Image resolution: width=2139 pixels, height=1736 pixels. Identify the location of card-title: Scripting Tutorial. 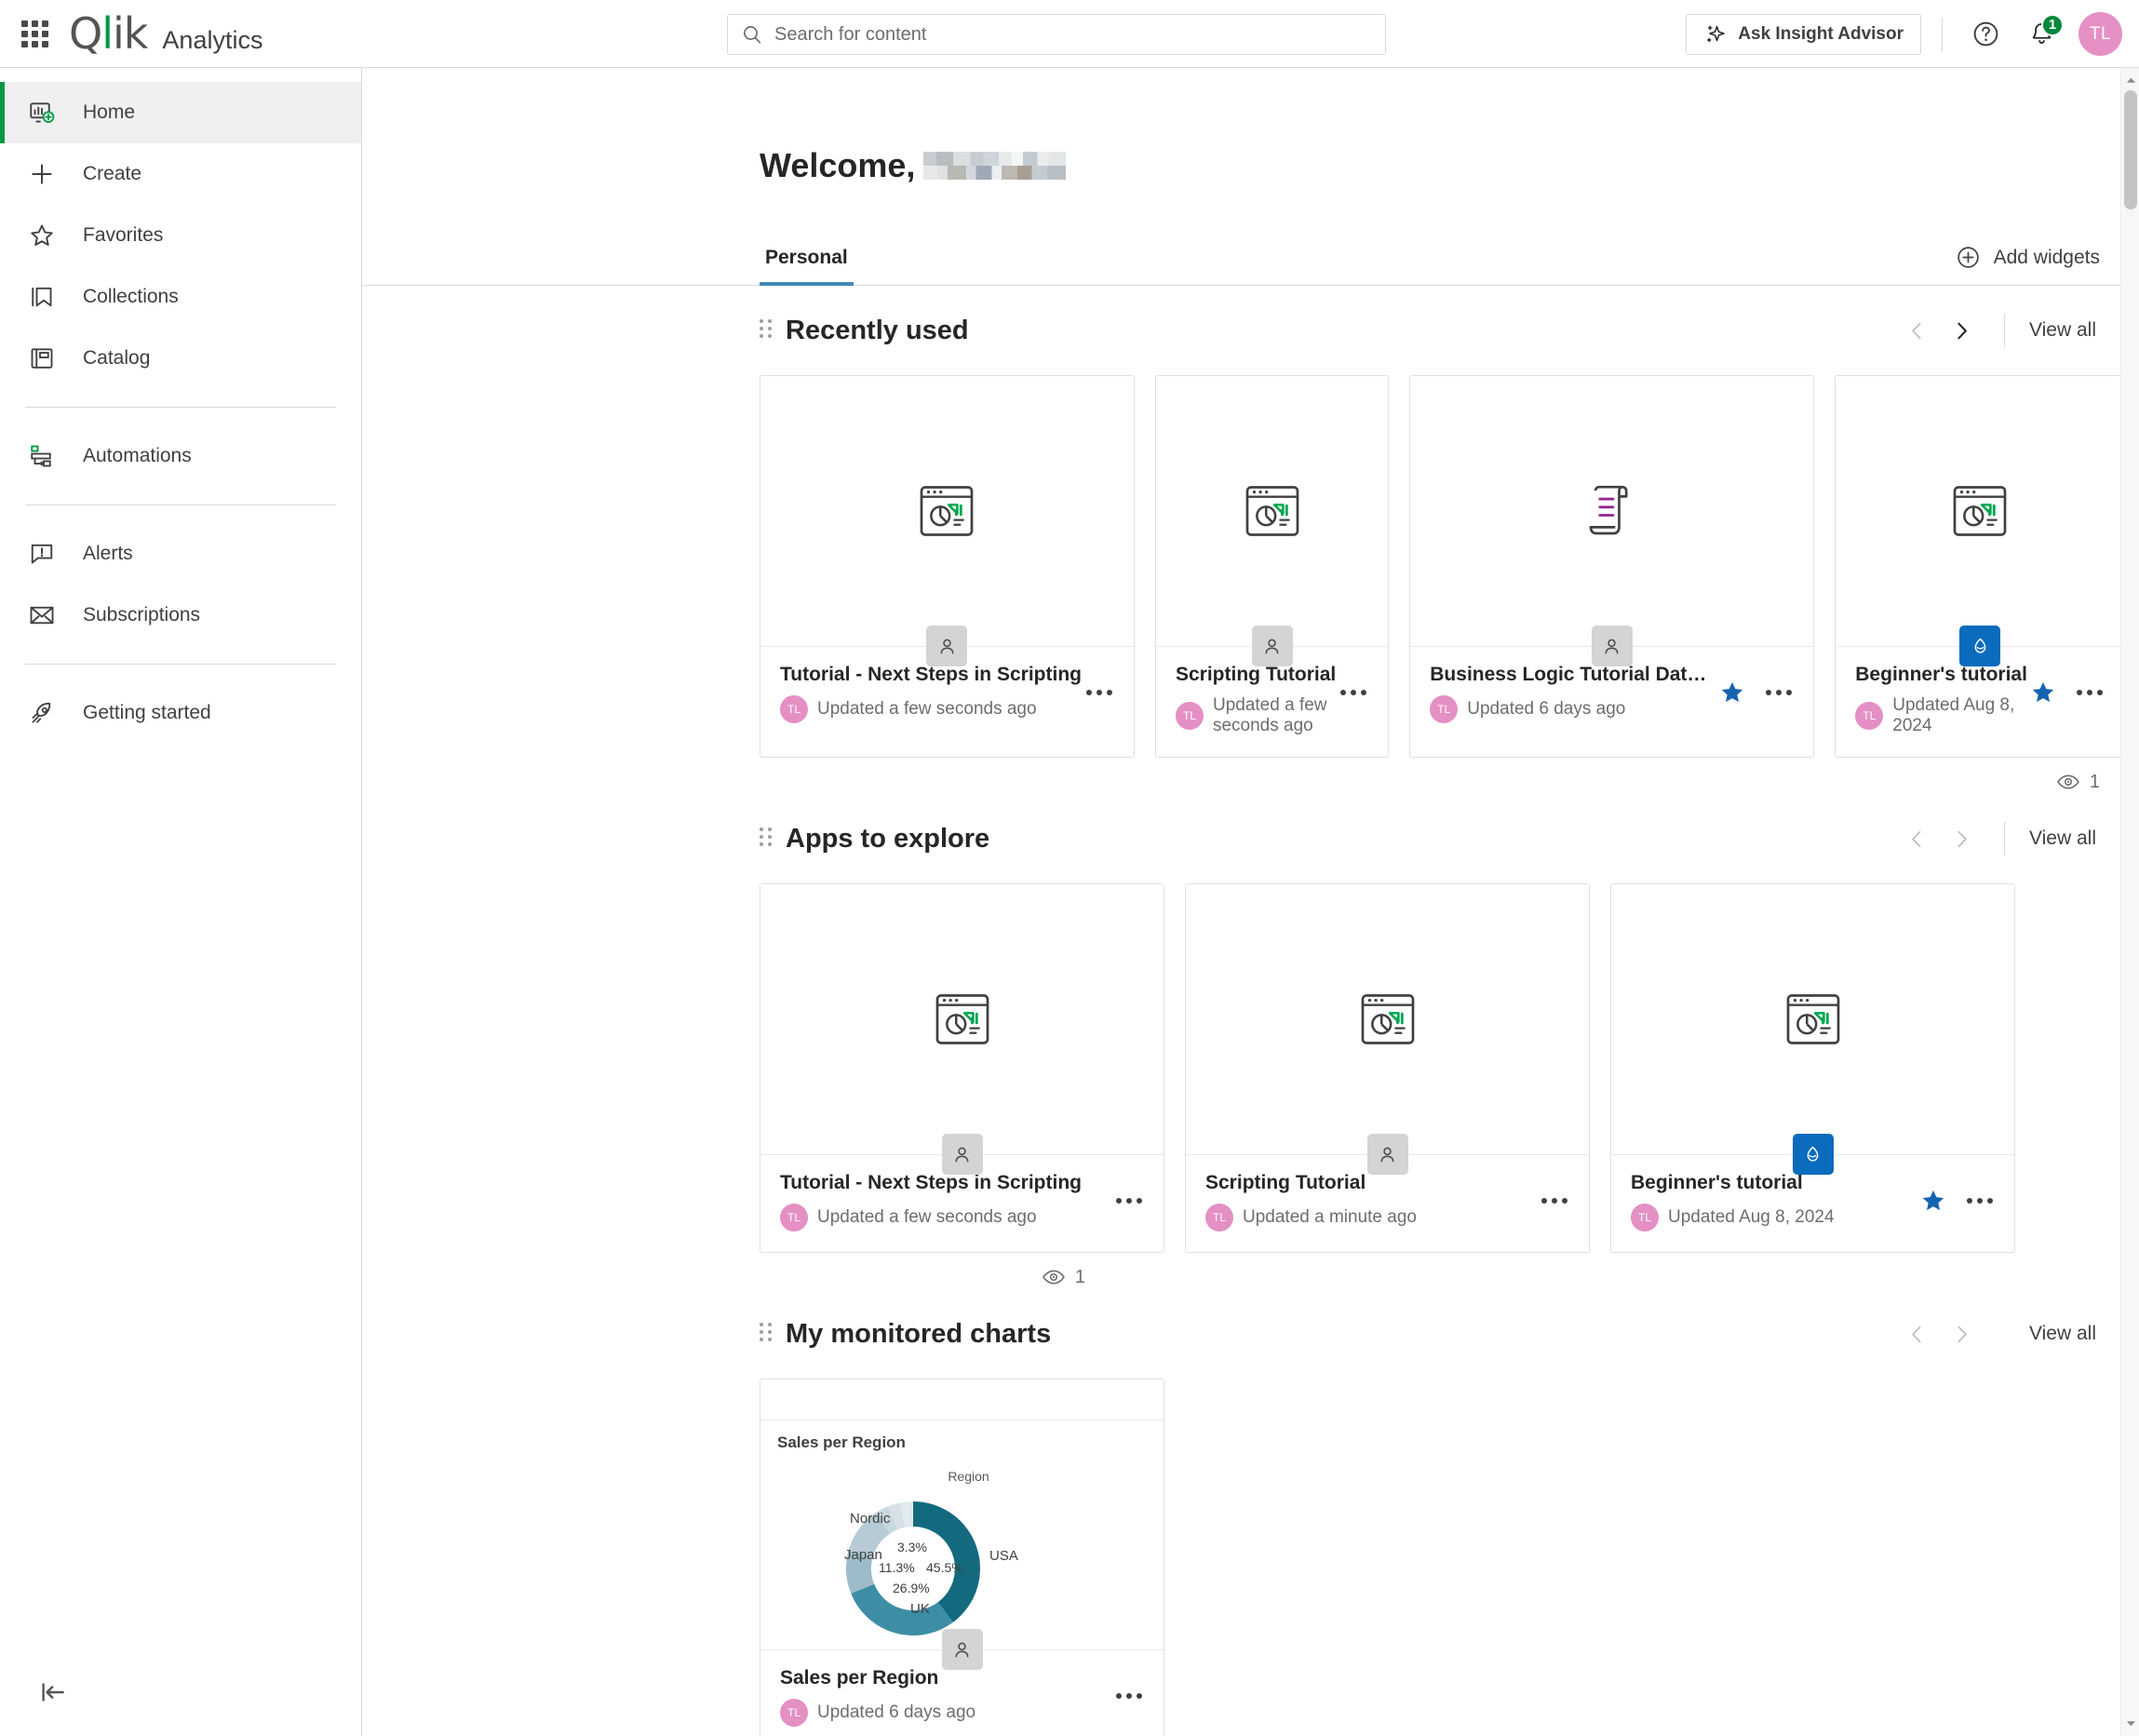
(1285, 1183).